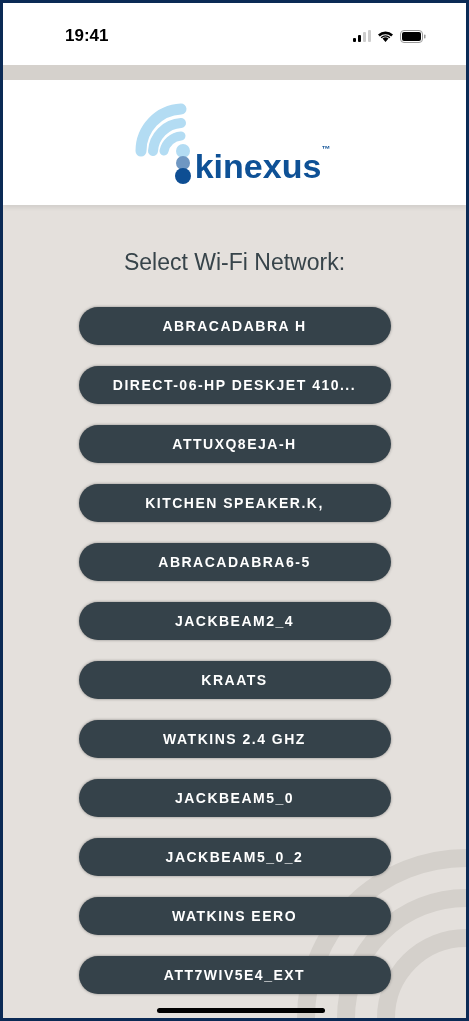 The width and height of the screenshot is (469, 1021). What do you see at coordinates (234, 916) in the screenshot?
I see `network-button: WATKINS EERO` at bounding box center [234, 916].